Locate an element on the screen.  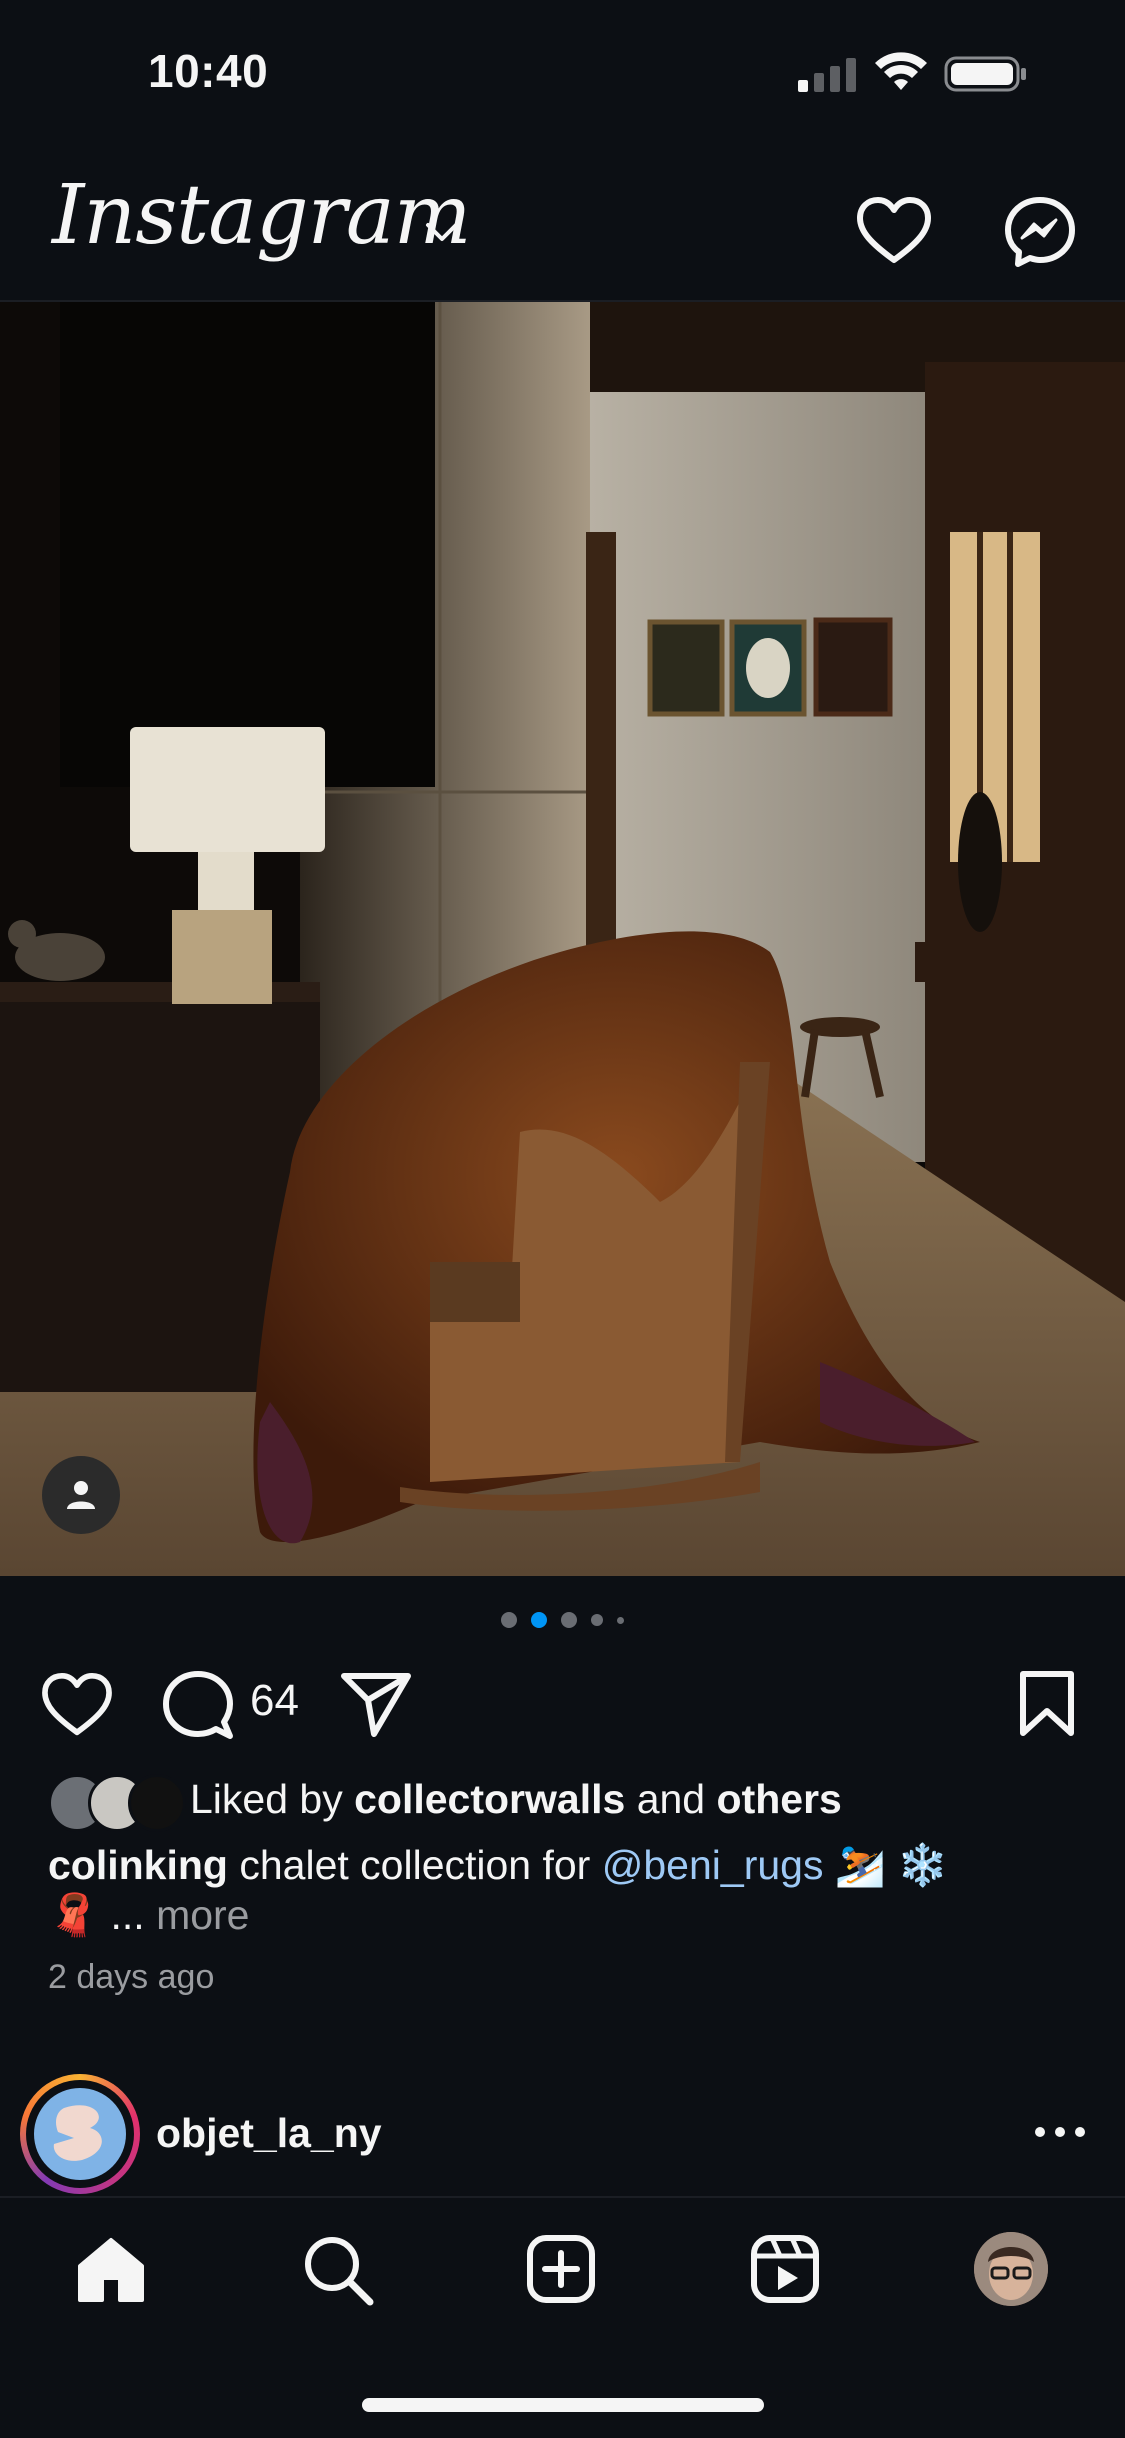
caption-emoji-2: 🧣 is located at coordinates (74, 1915).